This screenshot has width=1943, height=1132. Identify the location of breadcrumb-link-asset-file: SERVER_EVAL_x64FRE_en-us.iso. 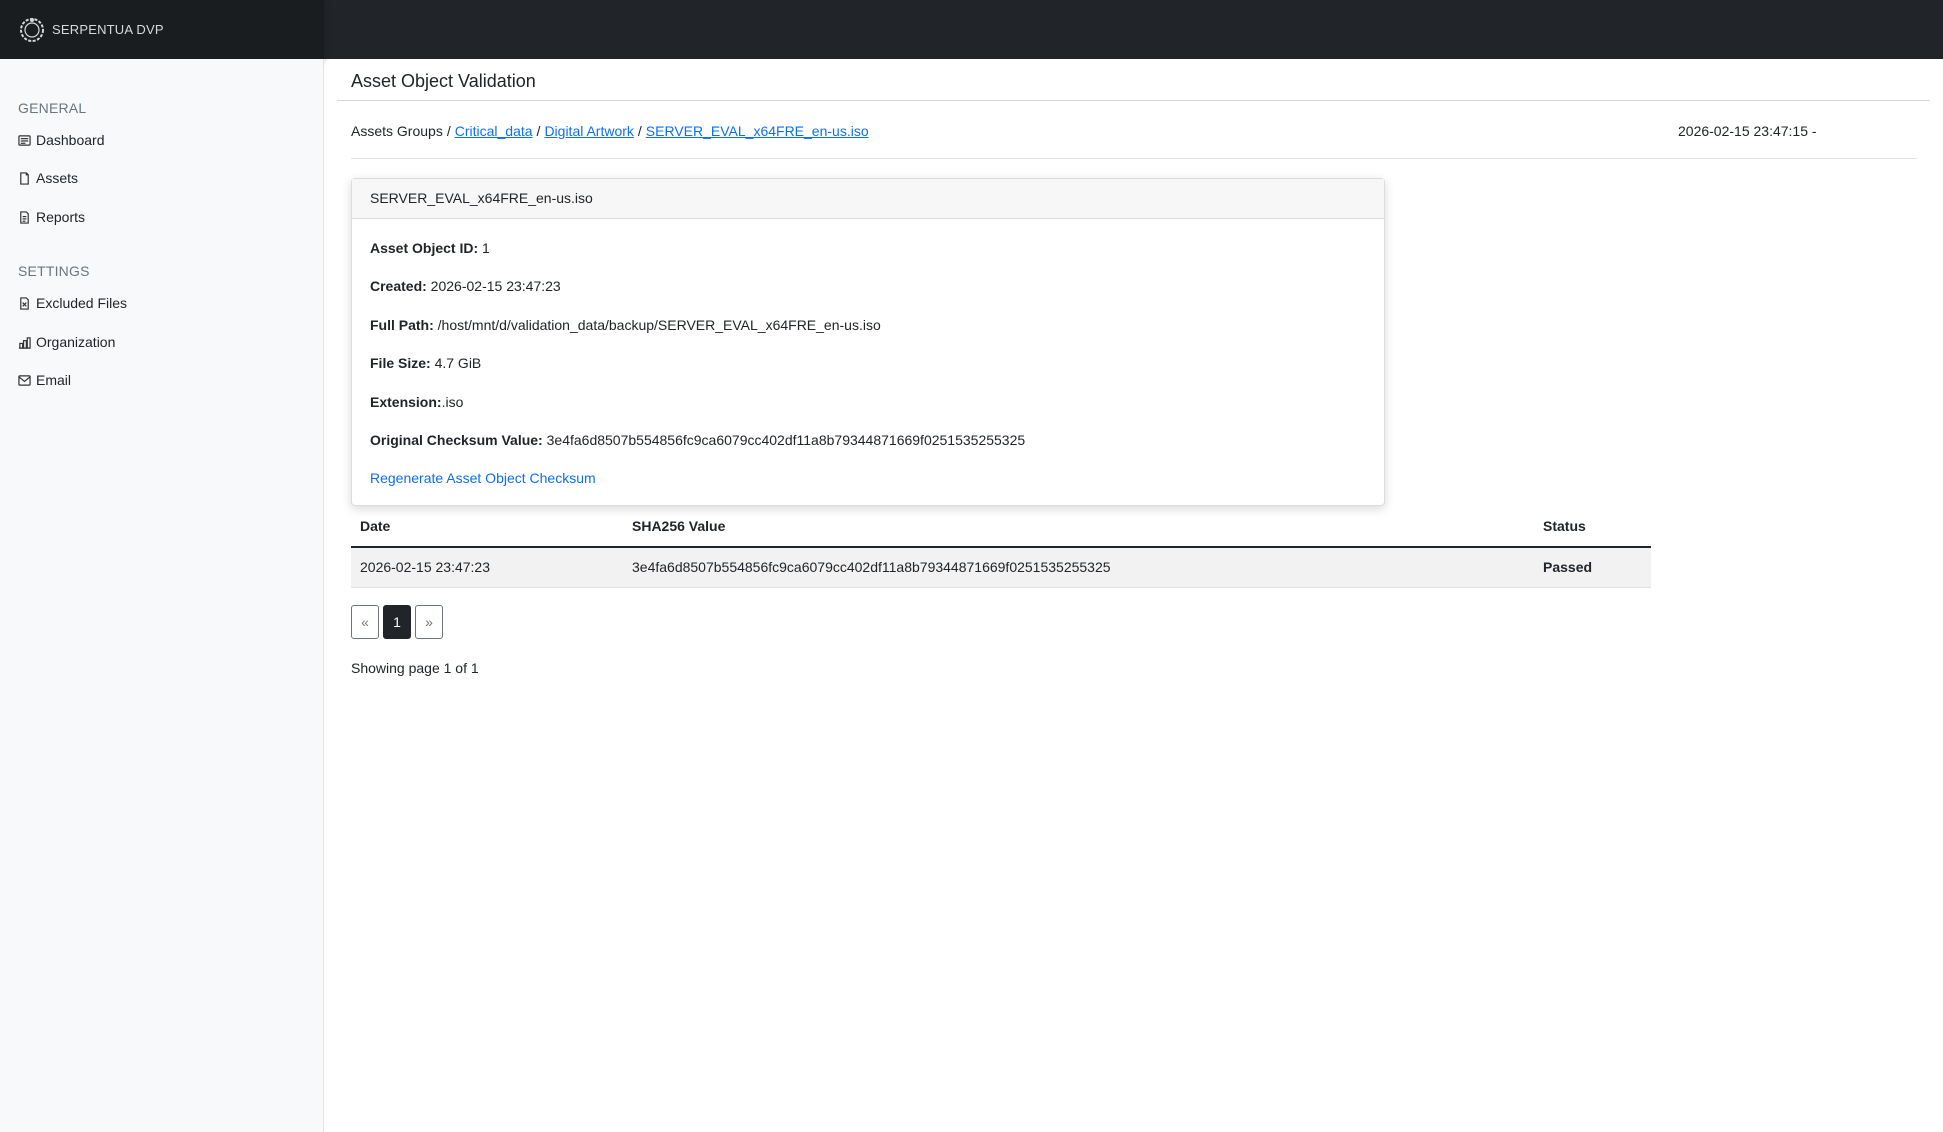
(757, 131).